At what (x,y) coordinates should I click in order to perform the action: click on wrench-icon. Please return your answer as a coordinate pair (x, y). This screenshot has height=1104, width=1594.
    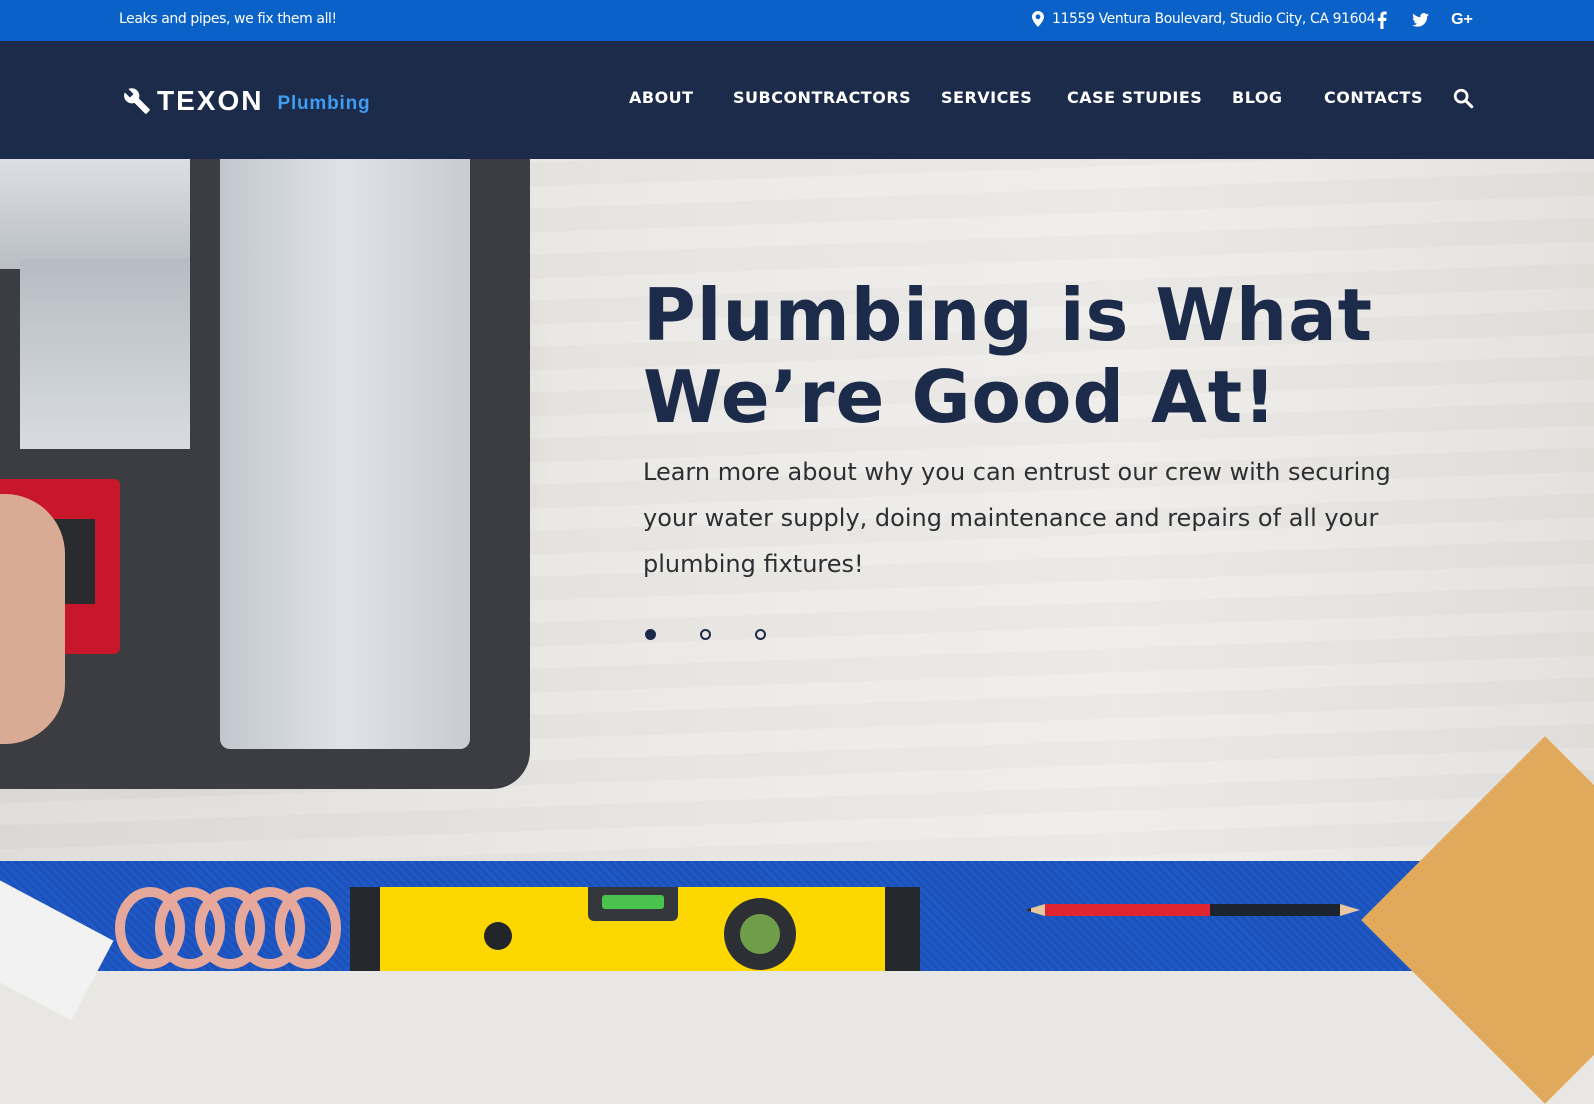
    Looking at the image, I should click on (137, 101).